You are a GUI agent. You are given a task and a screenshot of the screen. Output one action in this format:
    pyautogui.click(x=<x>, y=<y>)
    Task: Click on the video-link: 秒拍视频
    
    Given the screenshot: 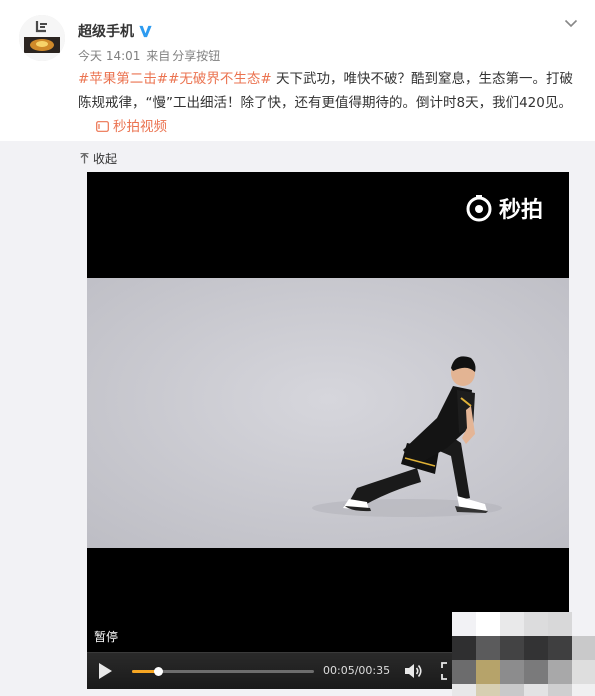 What is the action you would take?
    pyautogui.click(x=131, y=127)
    